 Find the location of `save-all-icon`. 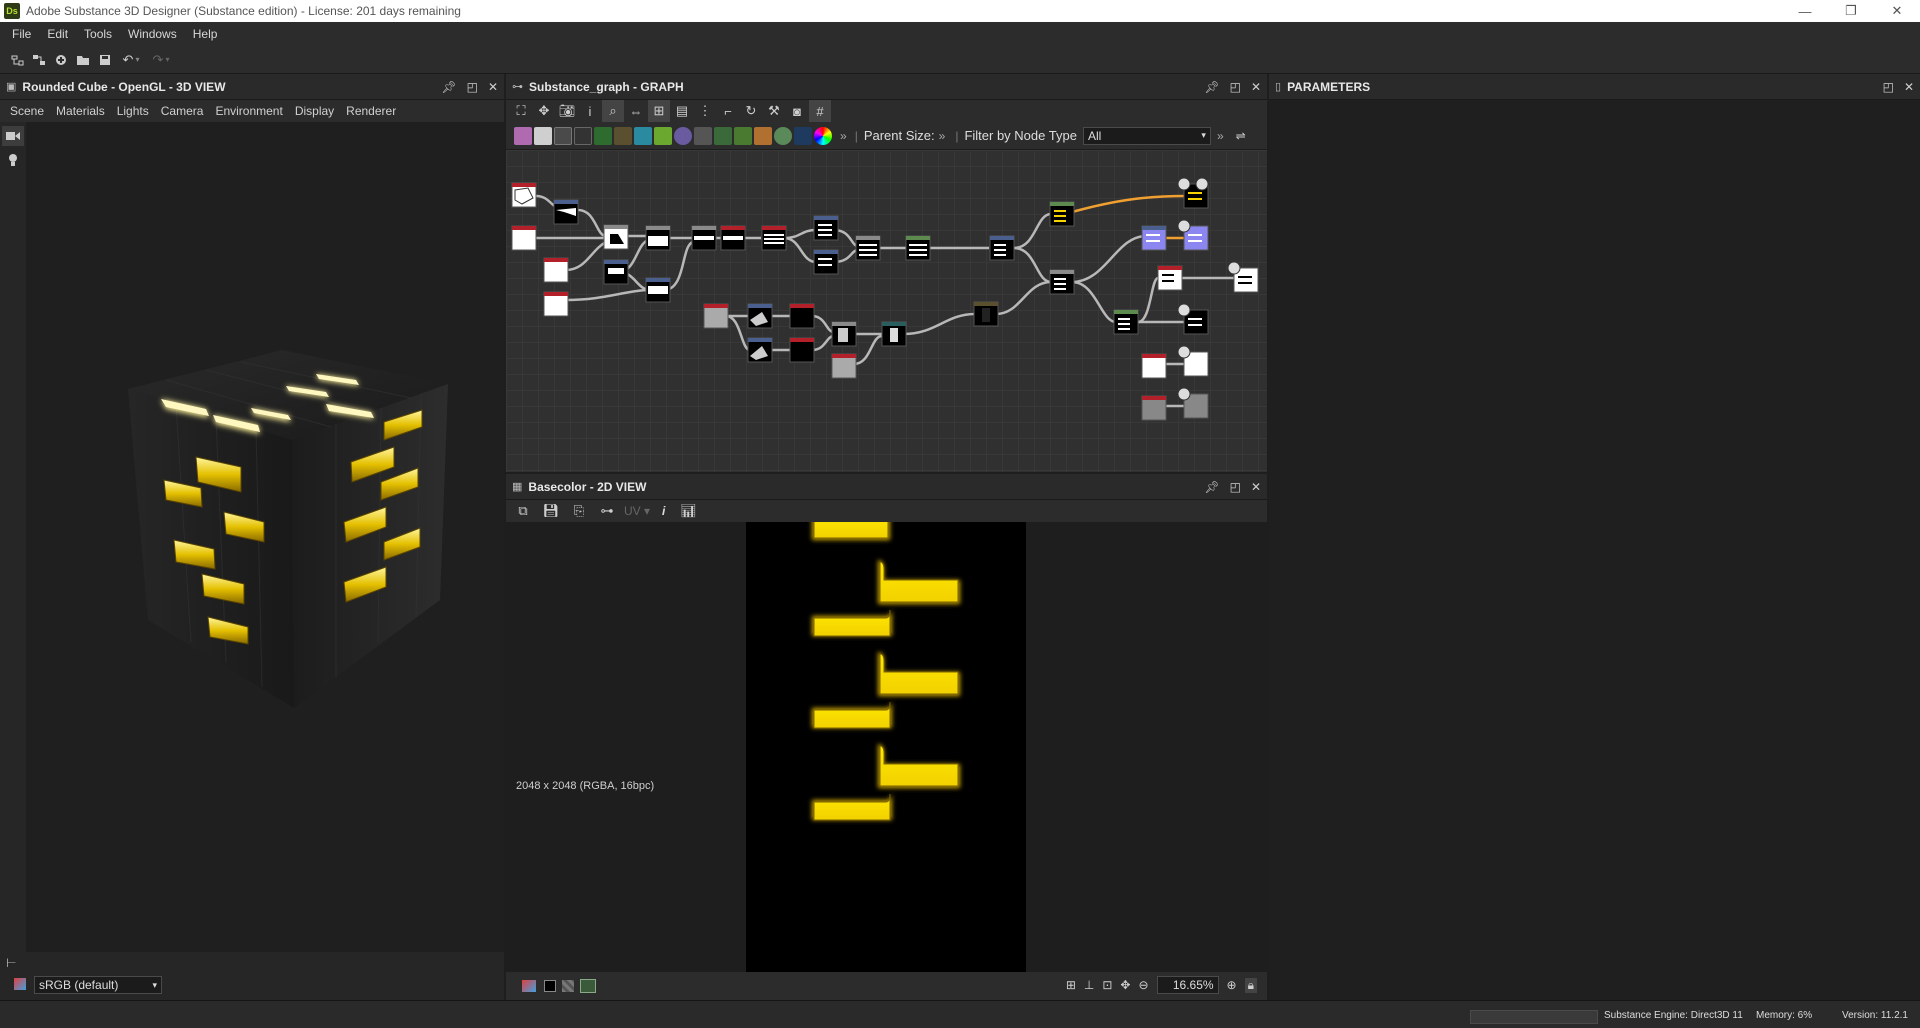

save-all-icon is located at coordinates (105, 60).